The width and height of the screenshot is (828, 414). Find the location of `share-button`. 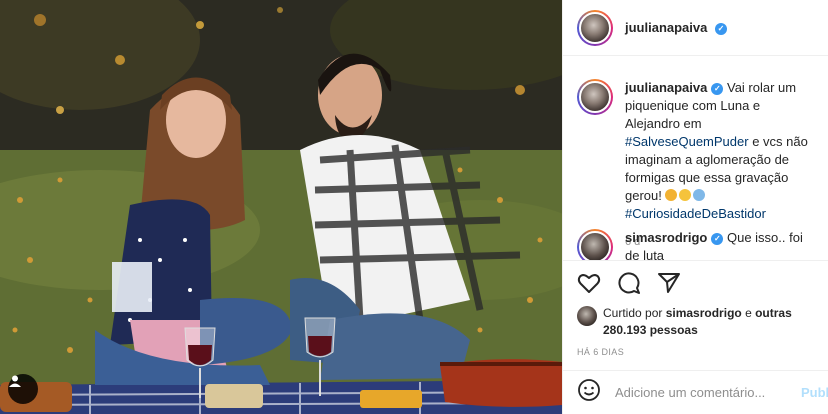

share-button is located at coordinates (670, 284).